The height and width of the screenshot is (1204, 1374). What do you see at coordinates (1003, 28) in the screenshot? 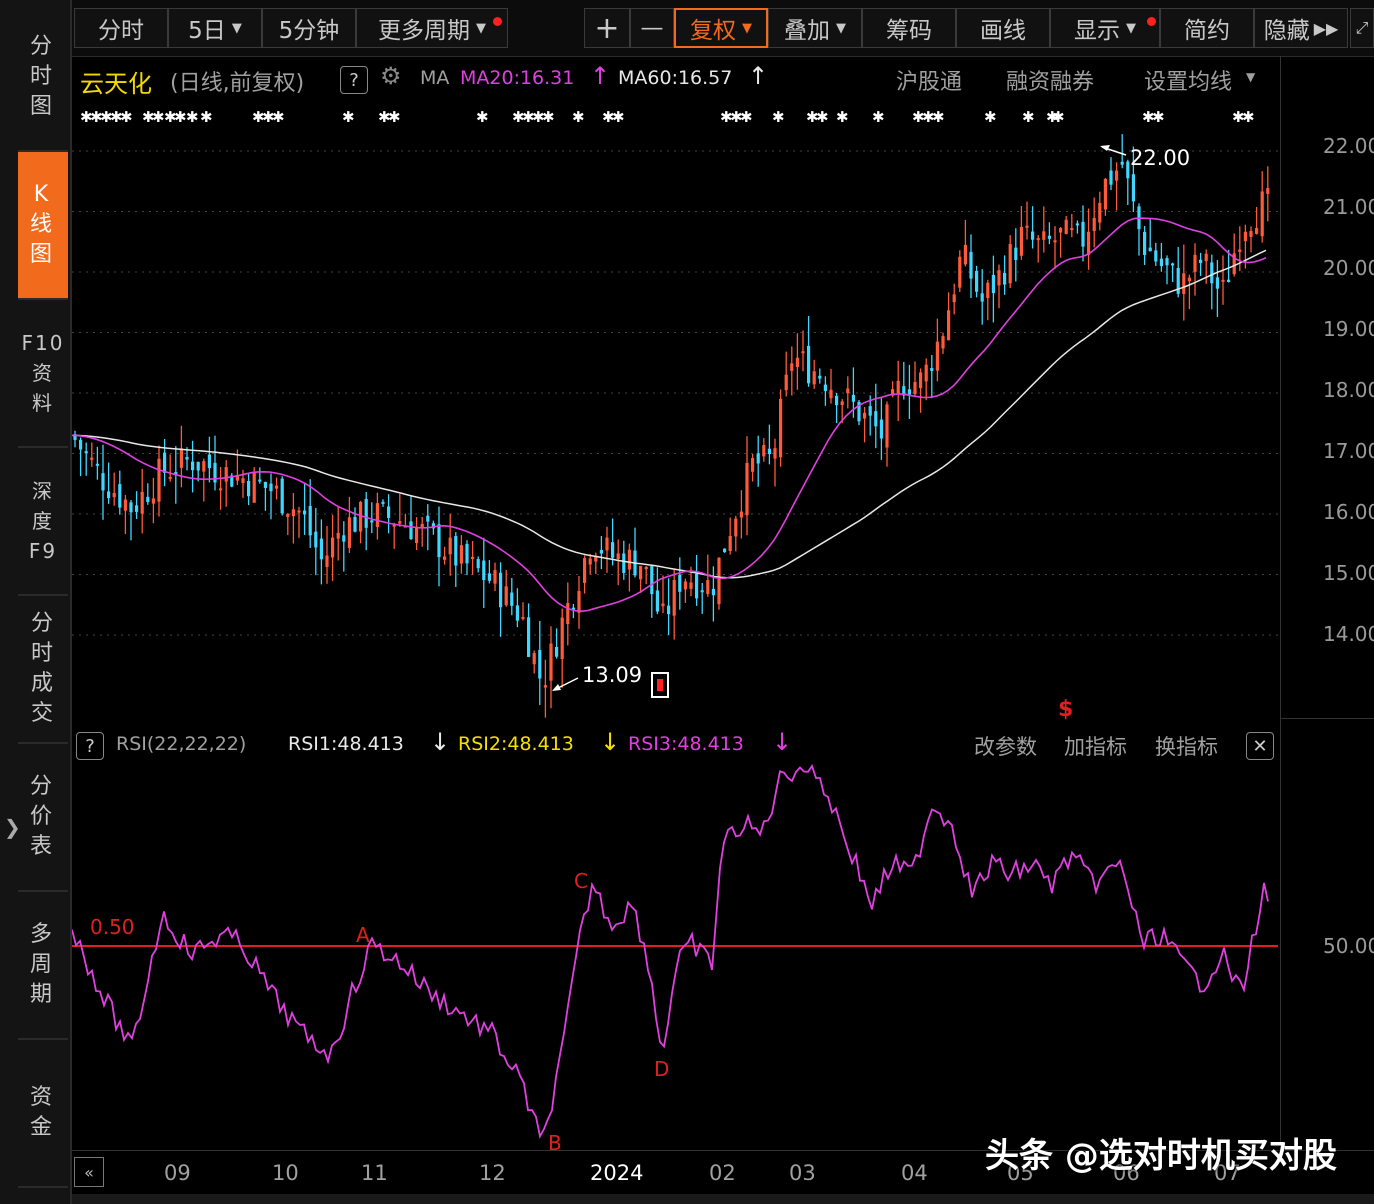
I see `draw-button: 画线` at bounding box center [1003, 28].